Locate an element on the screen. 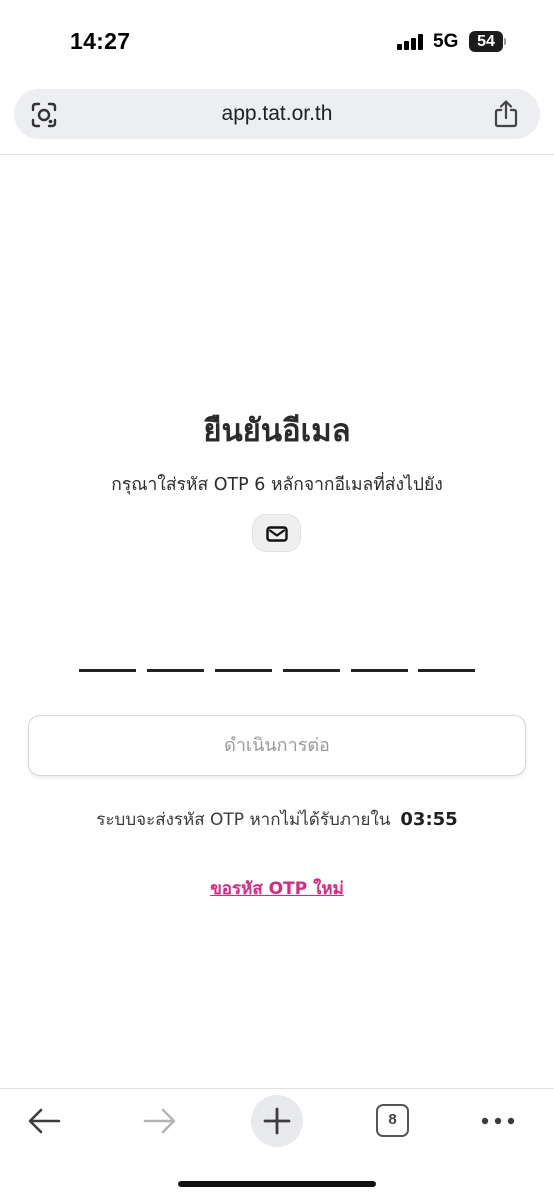 This screenshot has height=1200, width=554. forward-arrow-icon is located at coordinates (159, 1121).